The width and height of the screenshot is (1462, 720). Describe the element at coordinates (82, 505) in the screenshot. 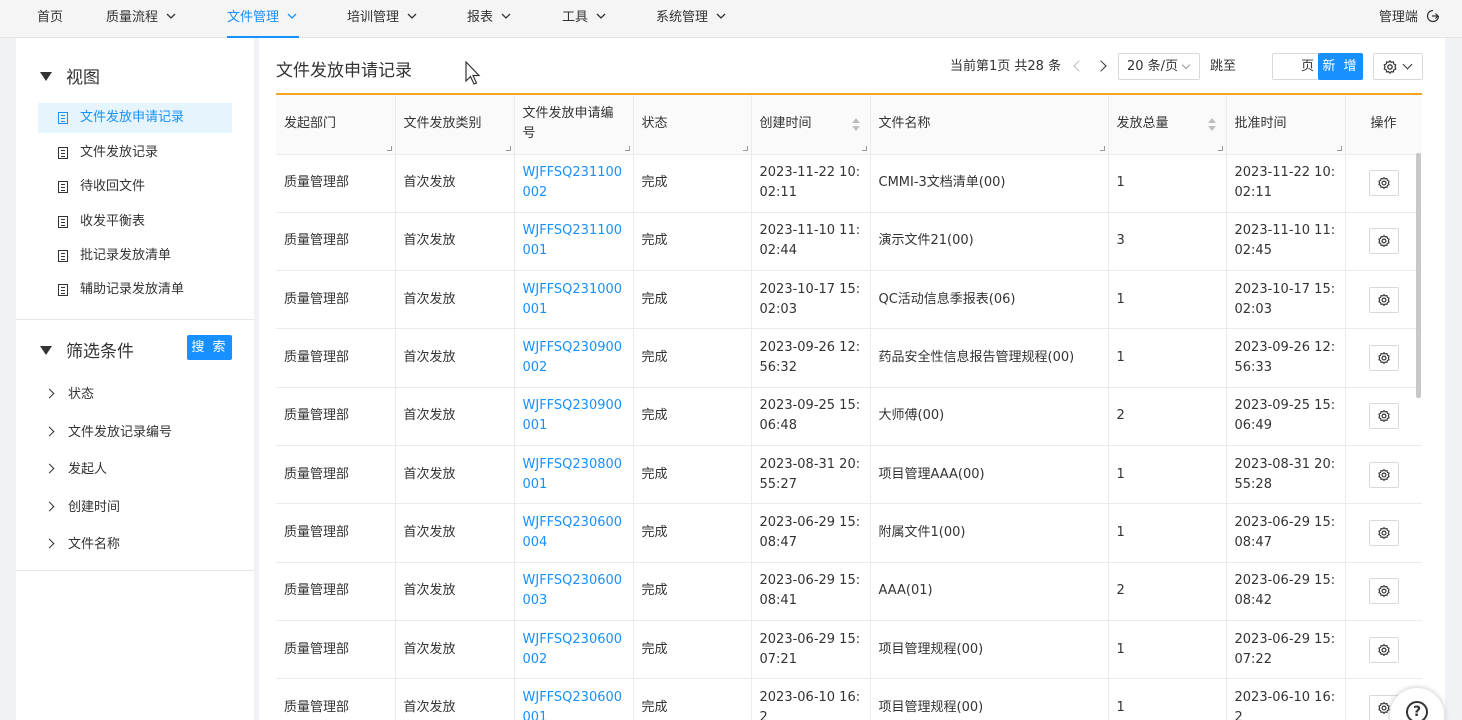

I see `filter-created-time: 创建时间` at that location.